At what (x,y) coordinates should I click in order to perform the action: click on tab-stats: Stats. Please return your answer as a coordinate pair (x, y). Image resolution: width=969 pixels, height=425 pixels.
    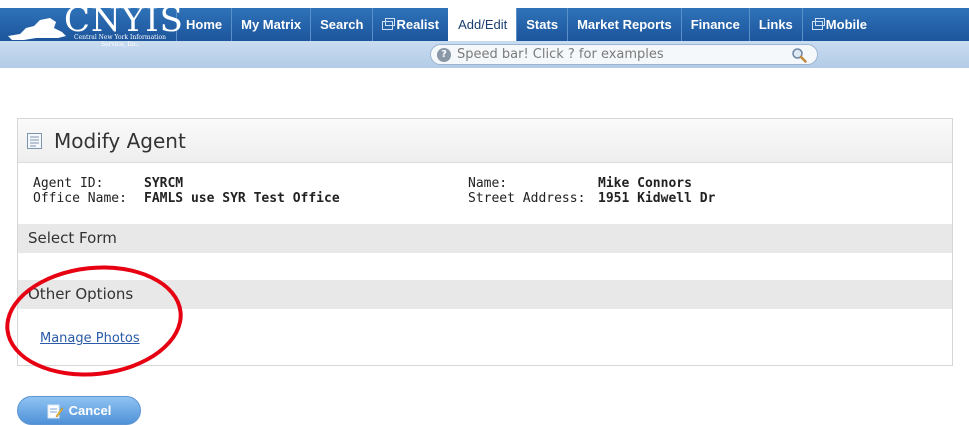
    Looking at the image, I should click on (541, 24).